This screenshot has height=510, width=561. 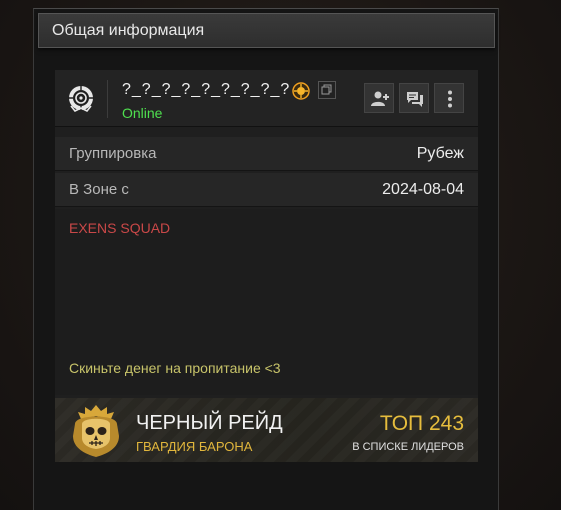 I want to click on more-options-button, so click(x=449, y=98).